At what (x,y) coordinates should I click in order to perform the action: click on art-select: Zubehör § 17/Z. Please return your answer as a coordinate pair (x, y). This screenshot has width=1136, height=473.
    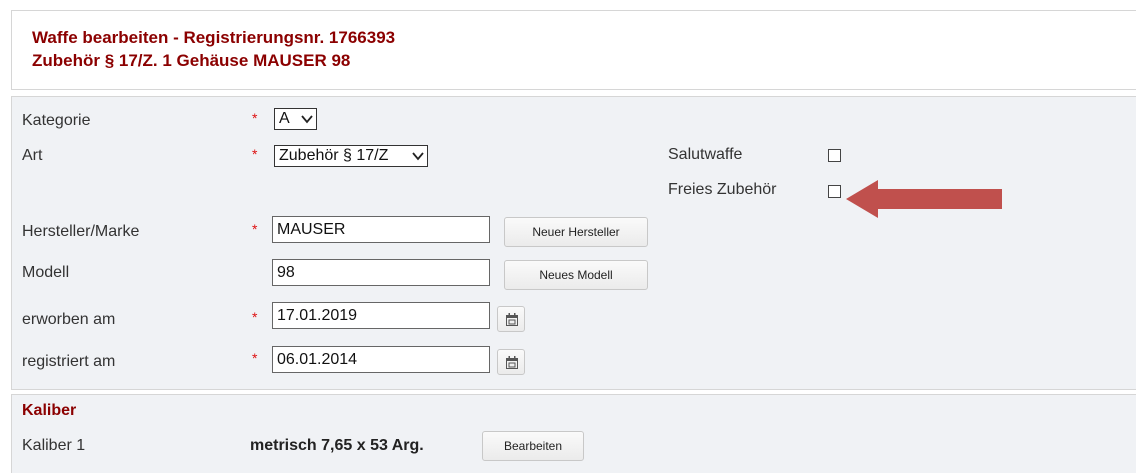
    Looking at the image, I should click on (351, 156).